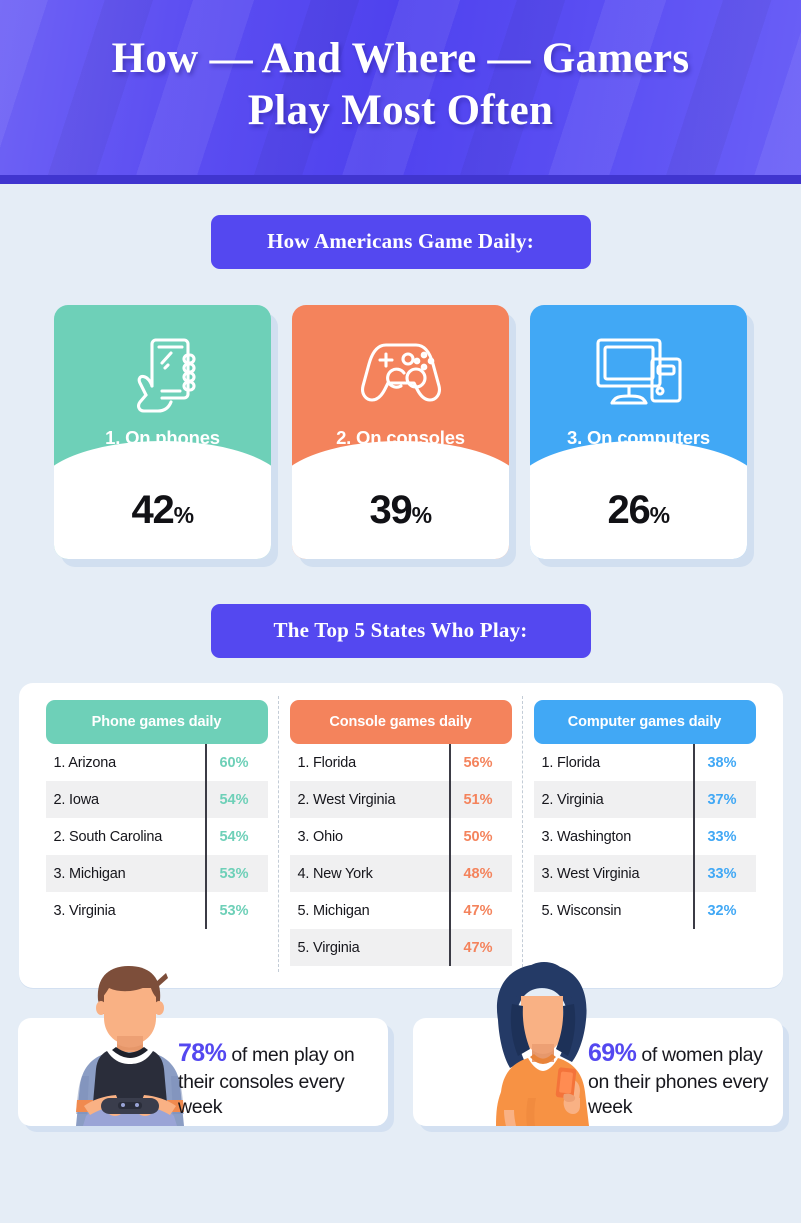 This screenshot has height=1223, width=801. Describe the element at coordinates (89, 873) in the screenshot. I see `state-name: 3. Michigan` at that location.